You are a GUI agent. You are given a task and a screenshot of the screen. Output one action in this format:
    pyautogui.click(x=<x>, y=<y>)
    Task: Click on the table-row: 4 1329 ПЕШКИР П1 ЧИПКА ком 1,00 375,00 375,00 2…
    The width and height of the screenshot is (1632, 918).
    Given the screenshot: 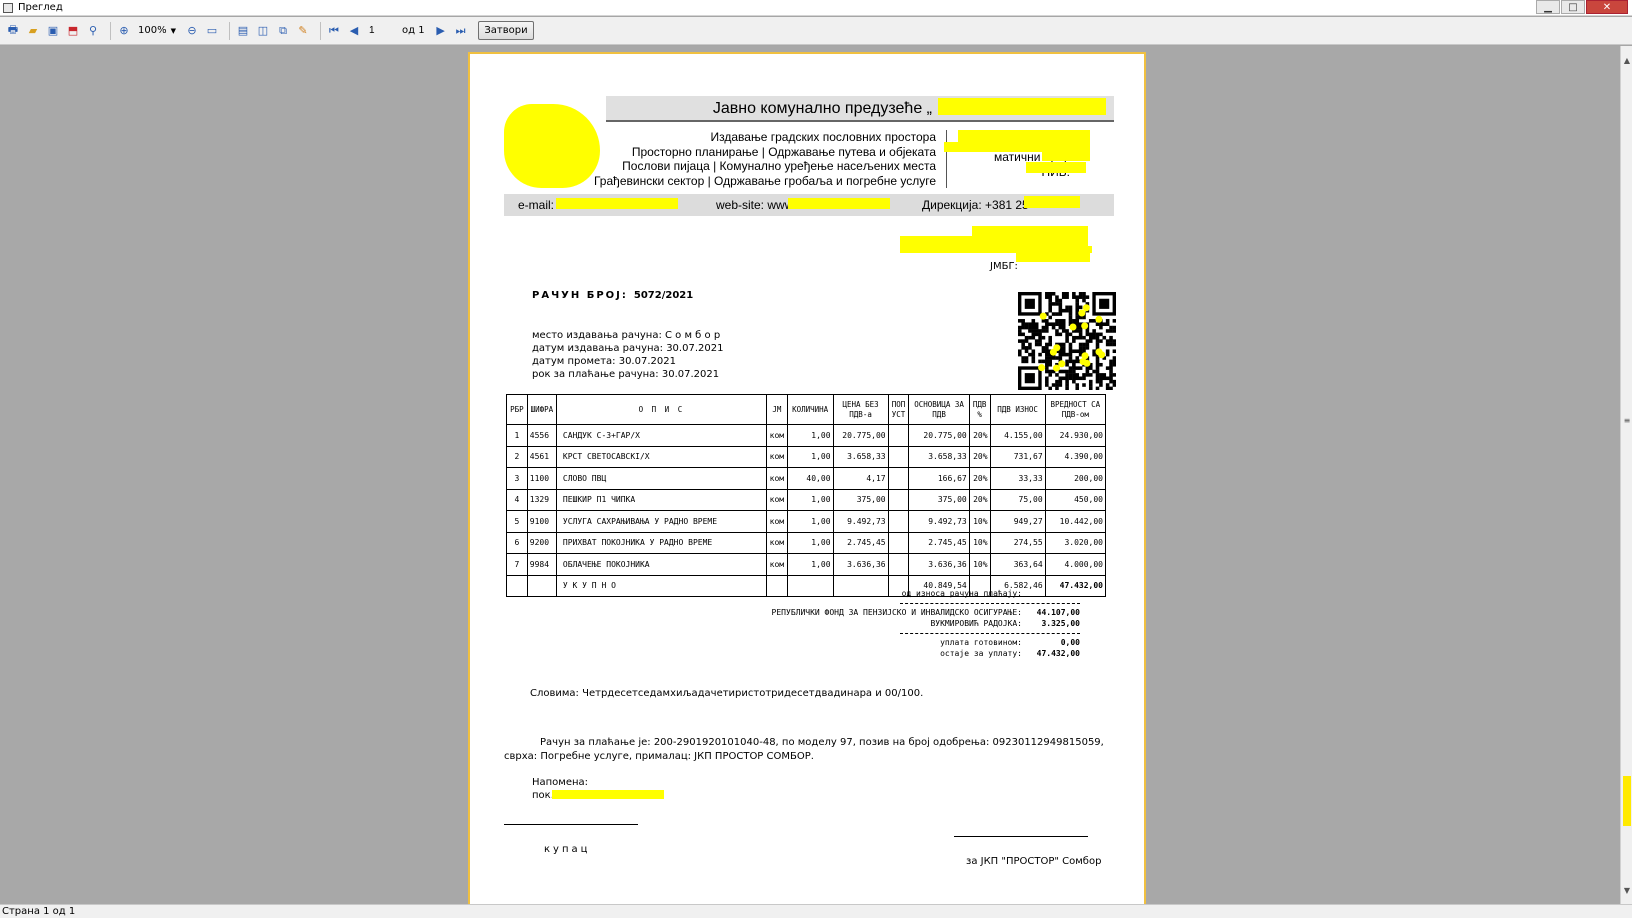 What is the action you would take?
    pyautogui.click(x=806, y=499)
    